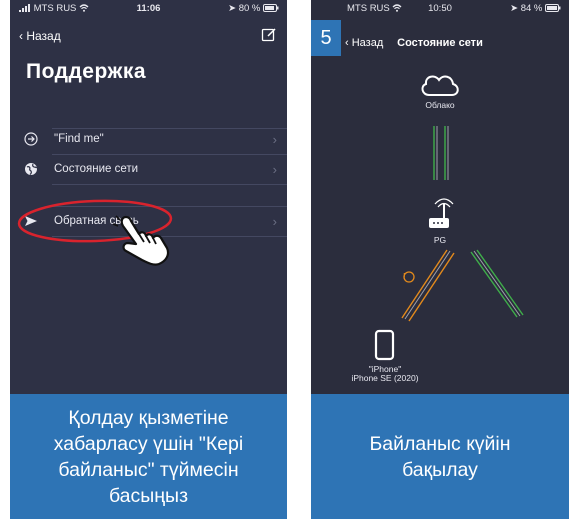 Image resolution: width=576 pixels, height=519 pixels. I want to click on tap-hand-icon, so click(141, 240).